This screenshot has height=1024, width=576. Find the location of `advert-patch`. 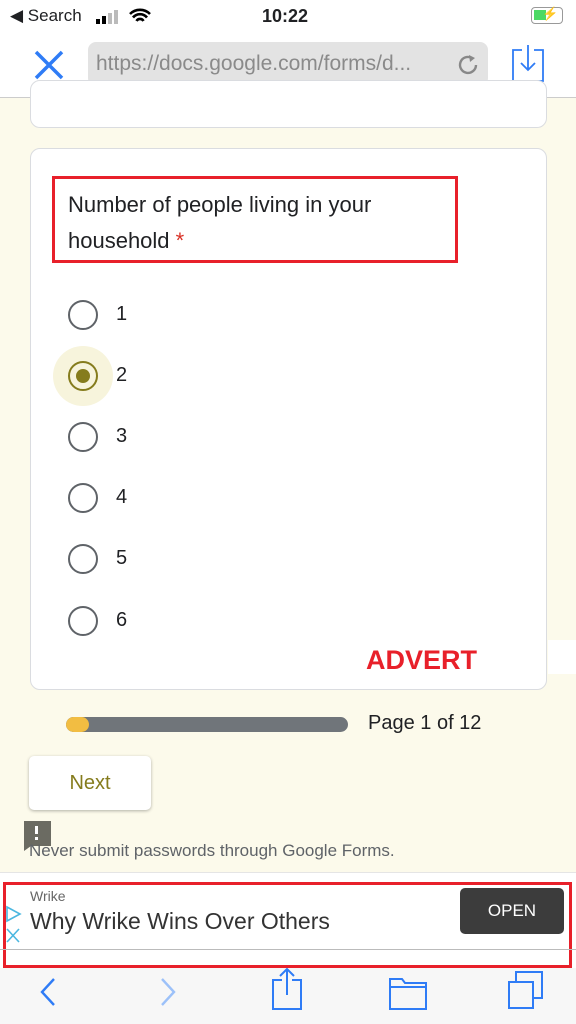

advert-patch is located at coordinates (562, 657).